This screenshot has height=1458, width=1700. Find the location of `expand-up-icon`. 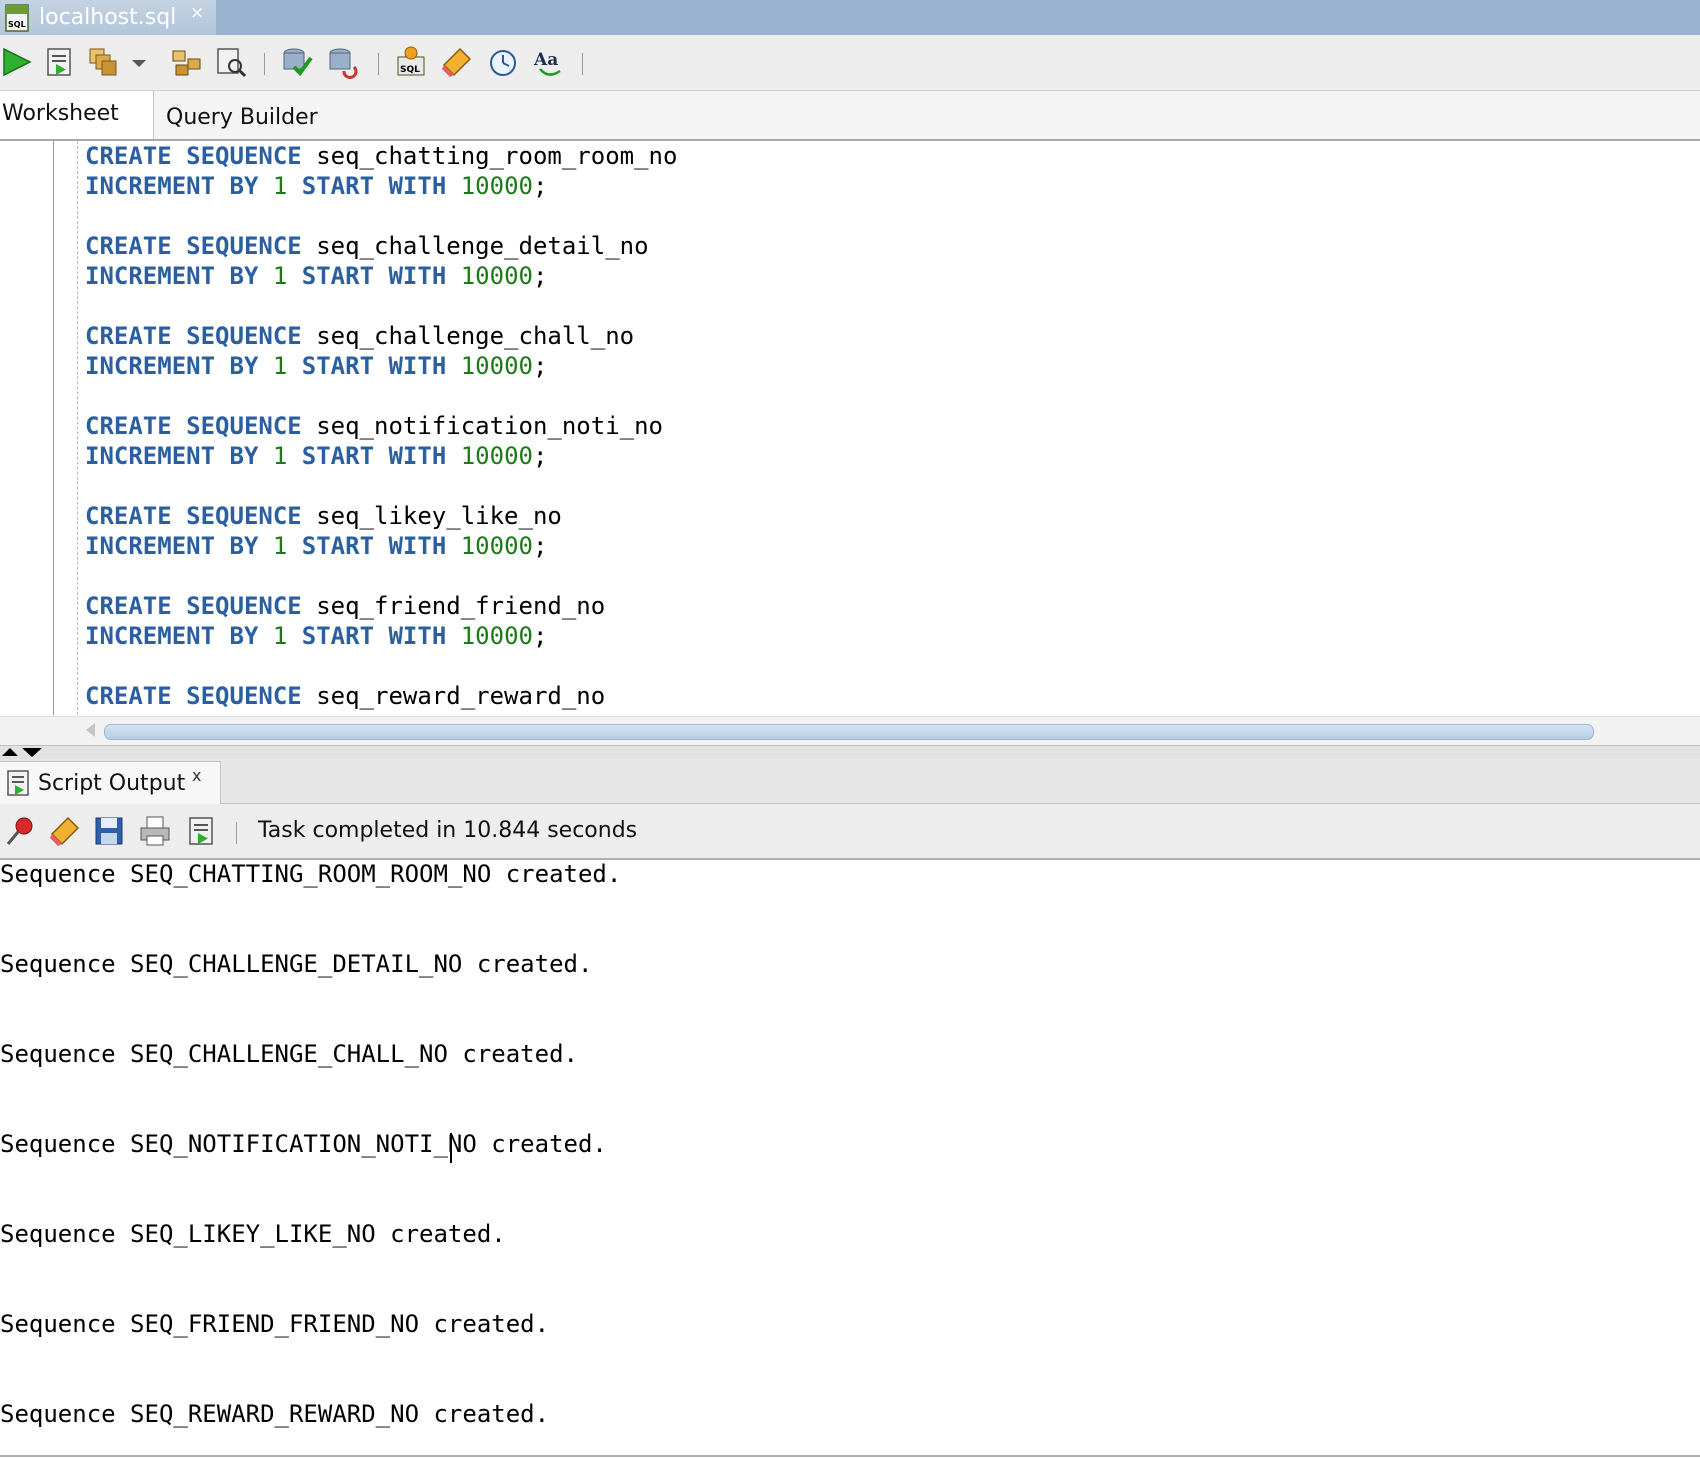

expand-up-icon is located at coordinates (10, 752).